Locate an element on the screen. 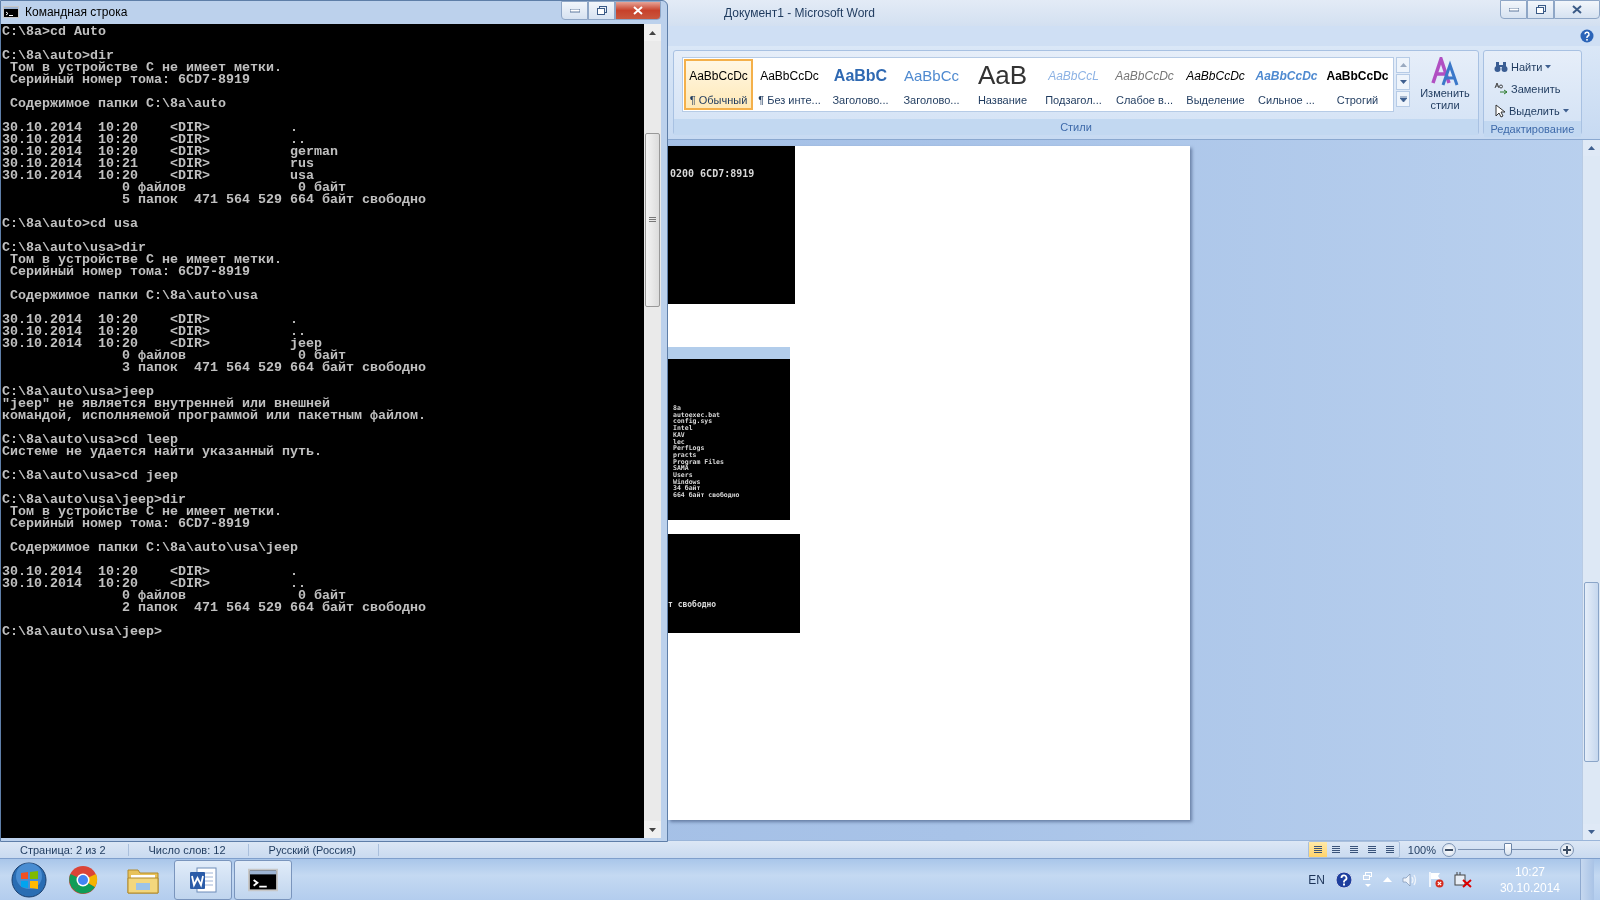 The height and width of the screenshot is (900, 1600). gallery-more-button is located at coordinates (1403, 99).